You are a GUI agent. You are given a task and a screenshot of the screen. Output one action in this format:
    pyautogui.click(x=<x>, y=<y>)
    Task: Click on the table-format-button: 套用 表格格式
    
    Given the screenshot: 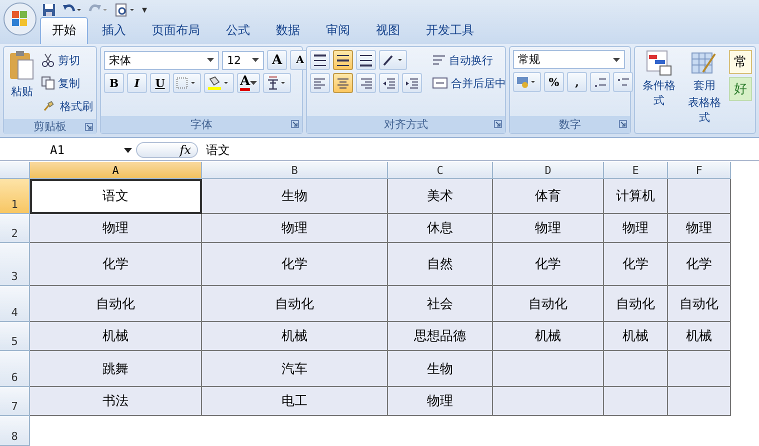 What is the action you would take?
    pyautogui.click(x=704, y=90)
    